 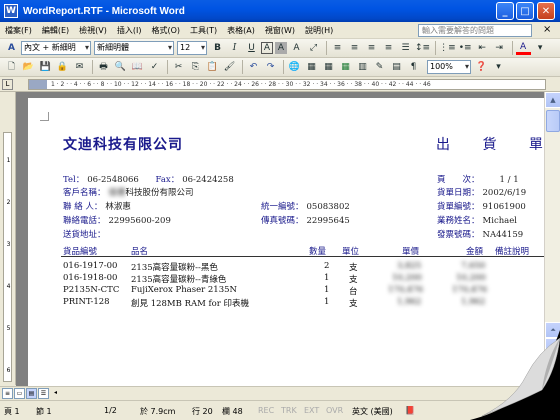 What do you see at coordinates (289, 410) in the screenshot?
I see `status-trk: TRK` at bounding box center [289, 410].